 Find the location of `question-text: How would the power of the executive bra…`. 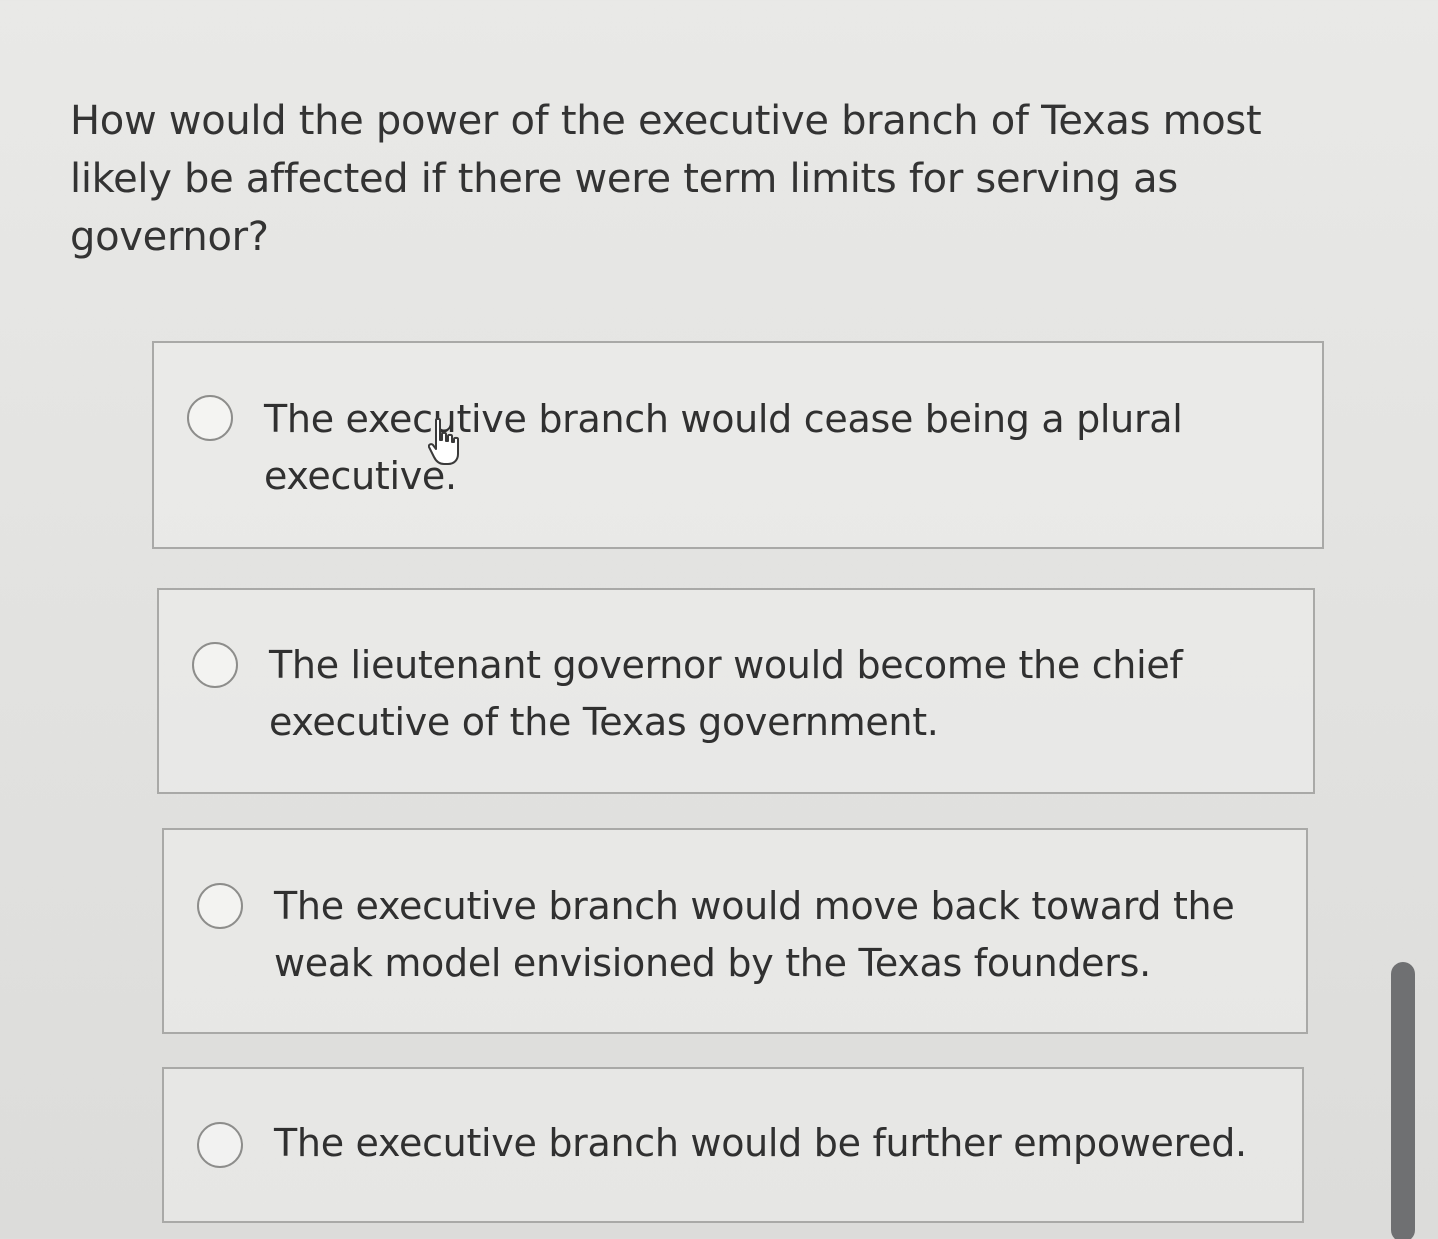

question-text: How would the power of the executive bra… is located at coordinates (666, 179).